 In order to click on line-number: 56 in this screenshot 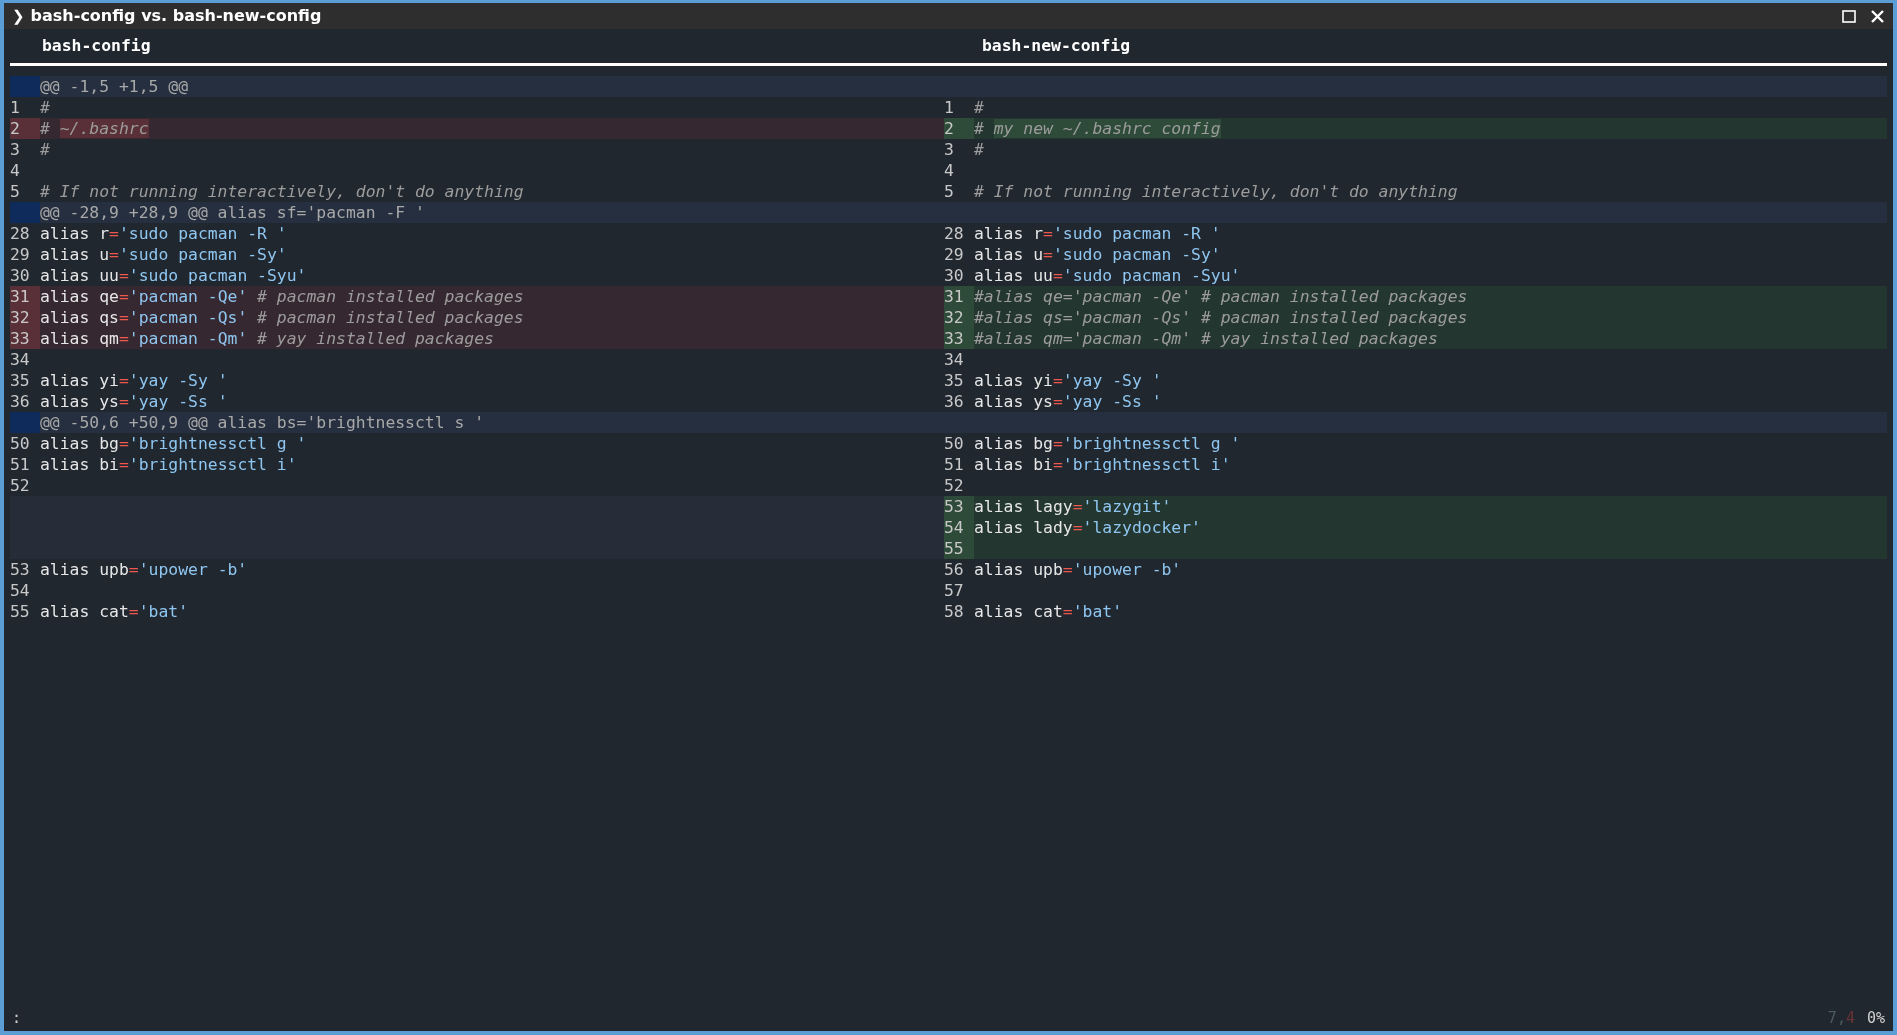, I will do `click(954, 569)`.